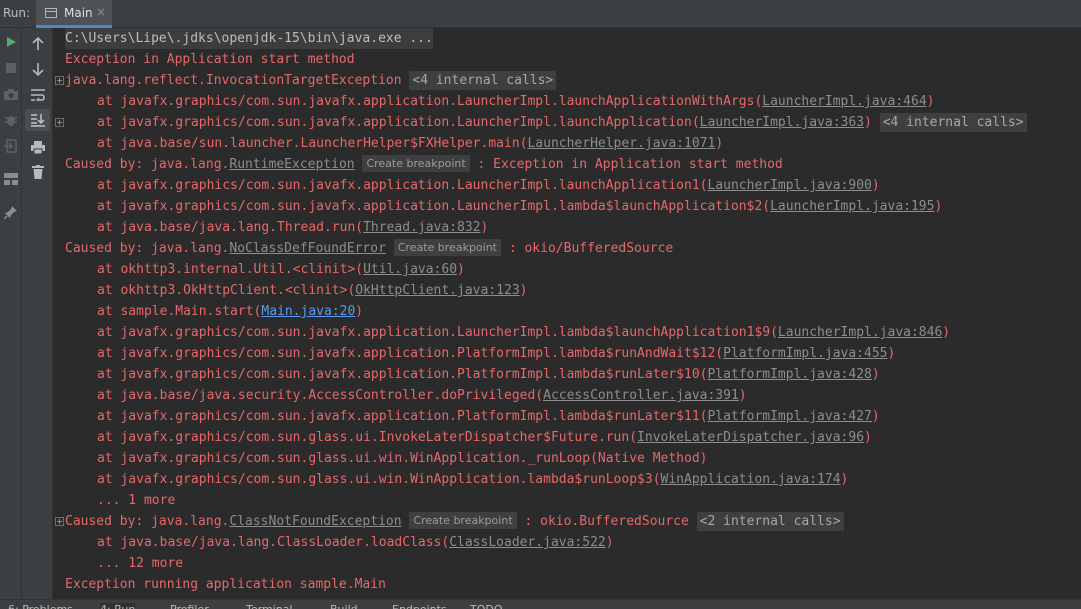 The height and width of the screenshot is (609, 1081). I want to click on console-text: ... 1 more, so click(136, 500).